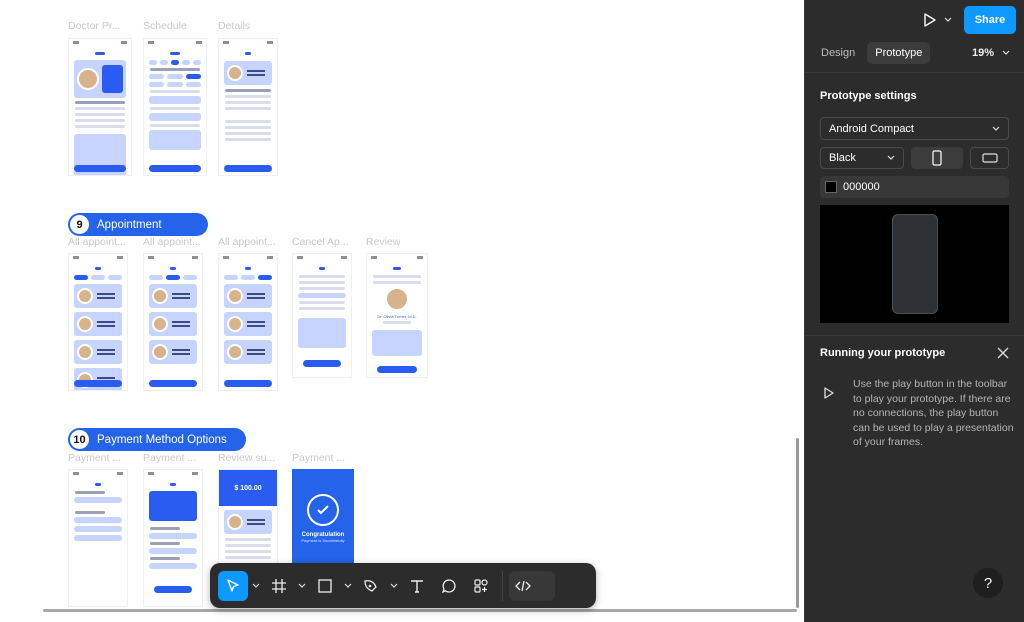 This screenshot has height=622, width=1024. What do you see at coordinates (914, 187) in the screenshot?
I see `background-color-field: 000000` at bounding box center [914, 187].